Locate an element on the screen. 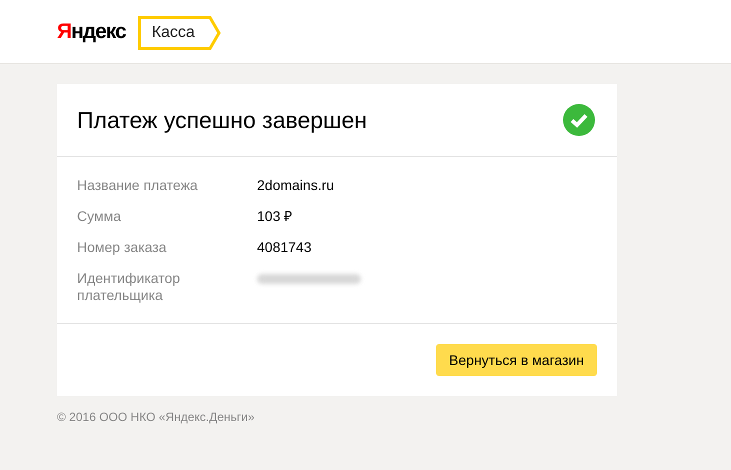  field-label: Номер заказа is located at coordinates (122, 247).